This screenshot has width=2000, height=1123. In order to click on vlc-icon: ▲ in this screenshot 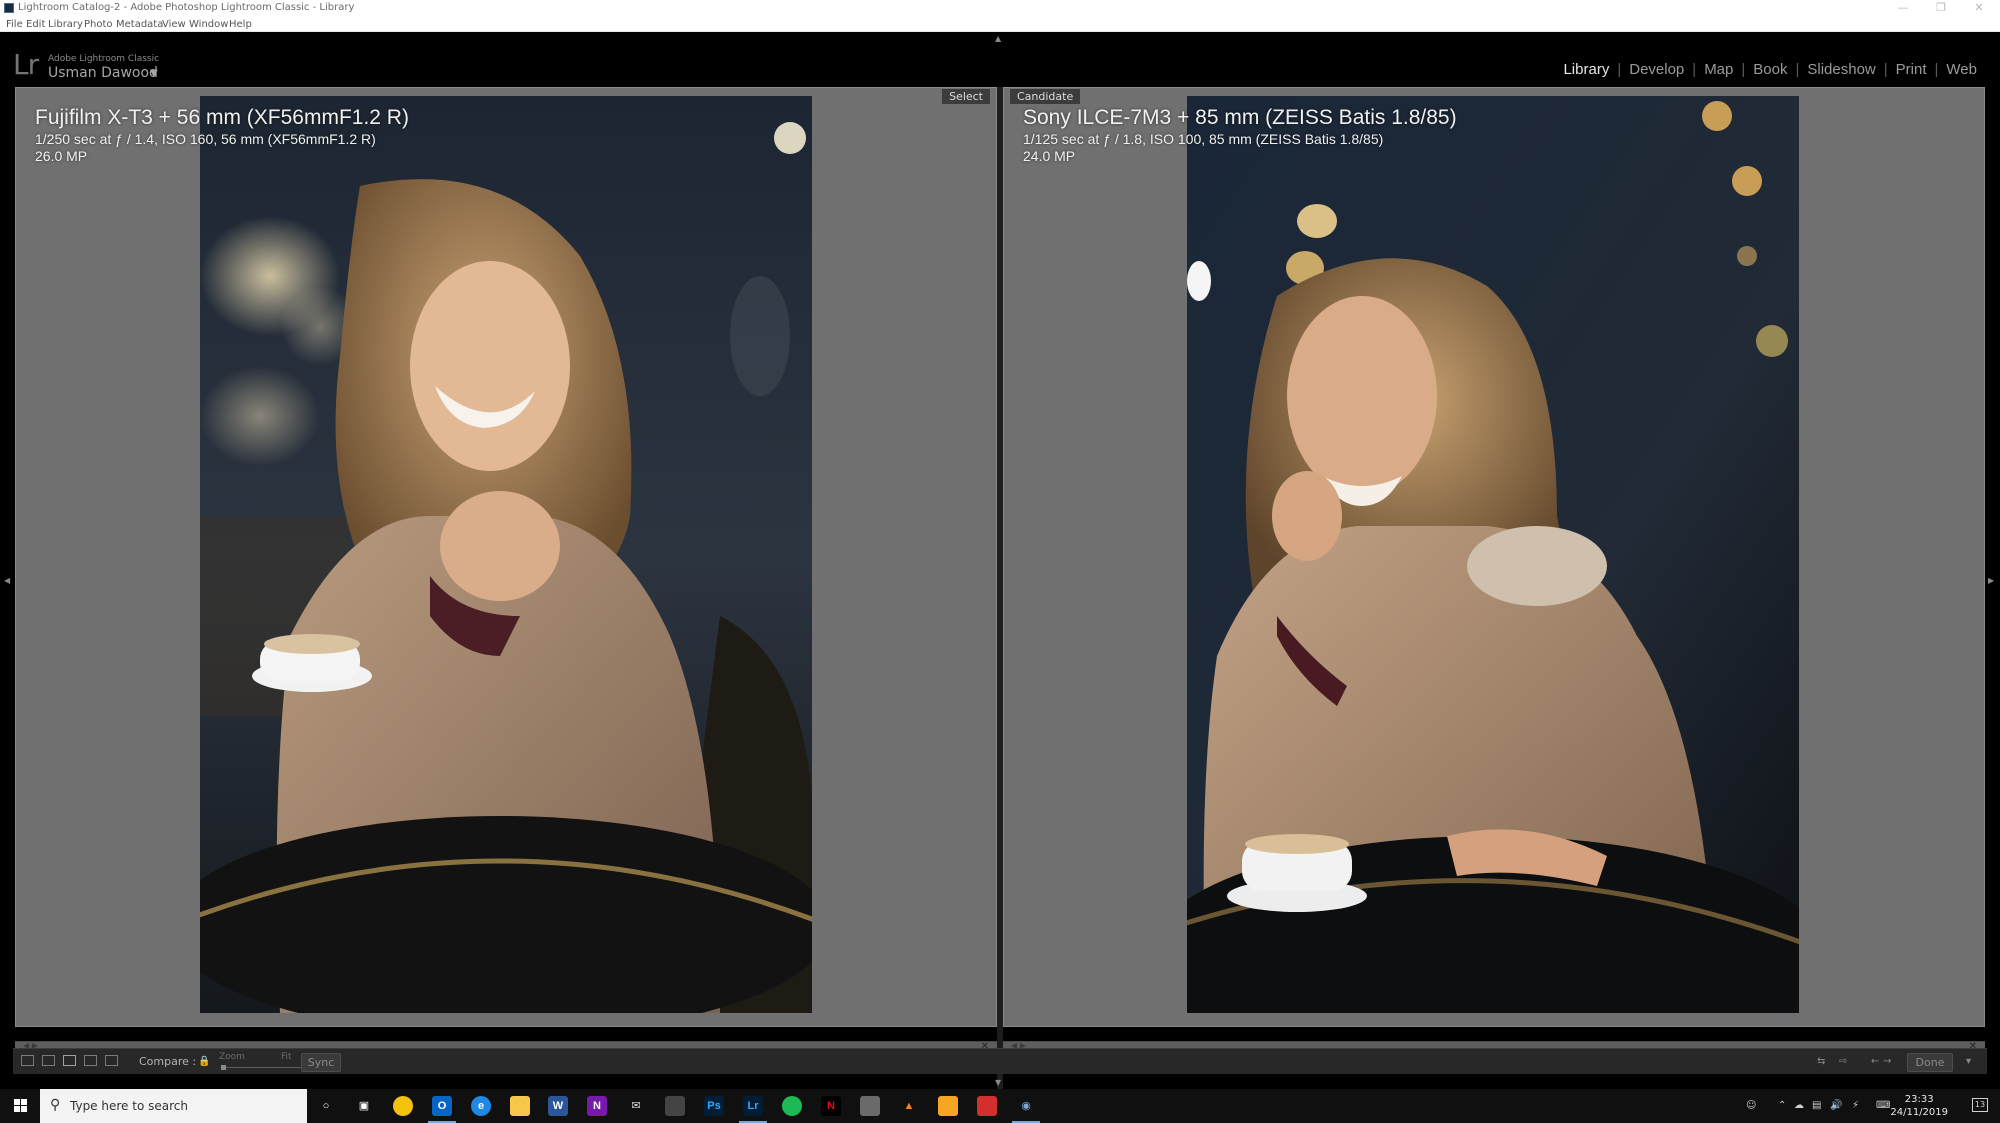, I will do `click(909, 1106)`.